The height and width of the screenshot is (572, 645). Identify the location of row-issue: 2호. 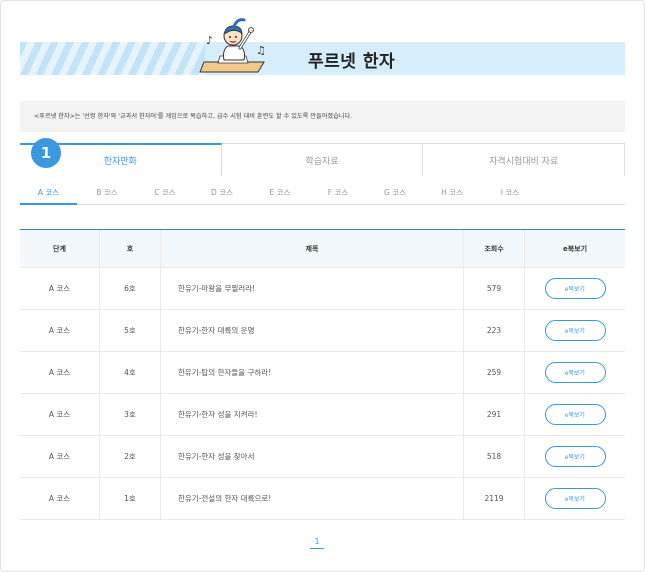
(130, 456).